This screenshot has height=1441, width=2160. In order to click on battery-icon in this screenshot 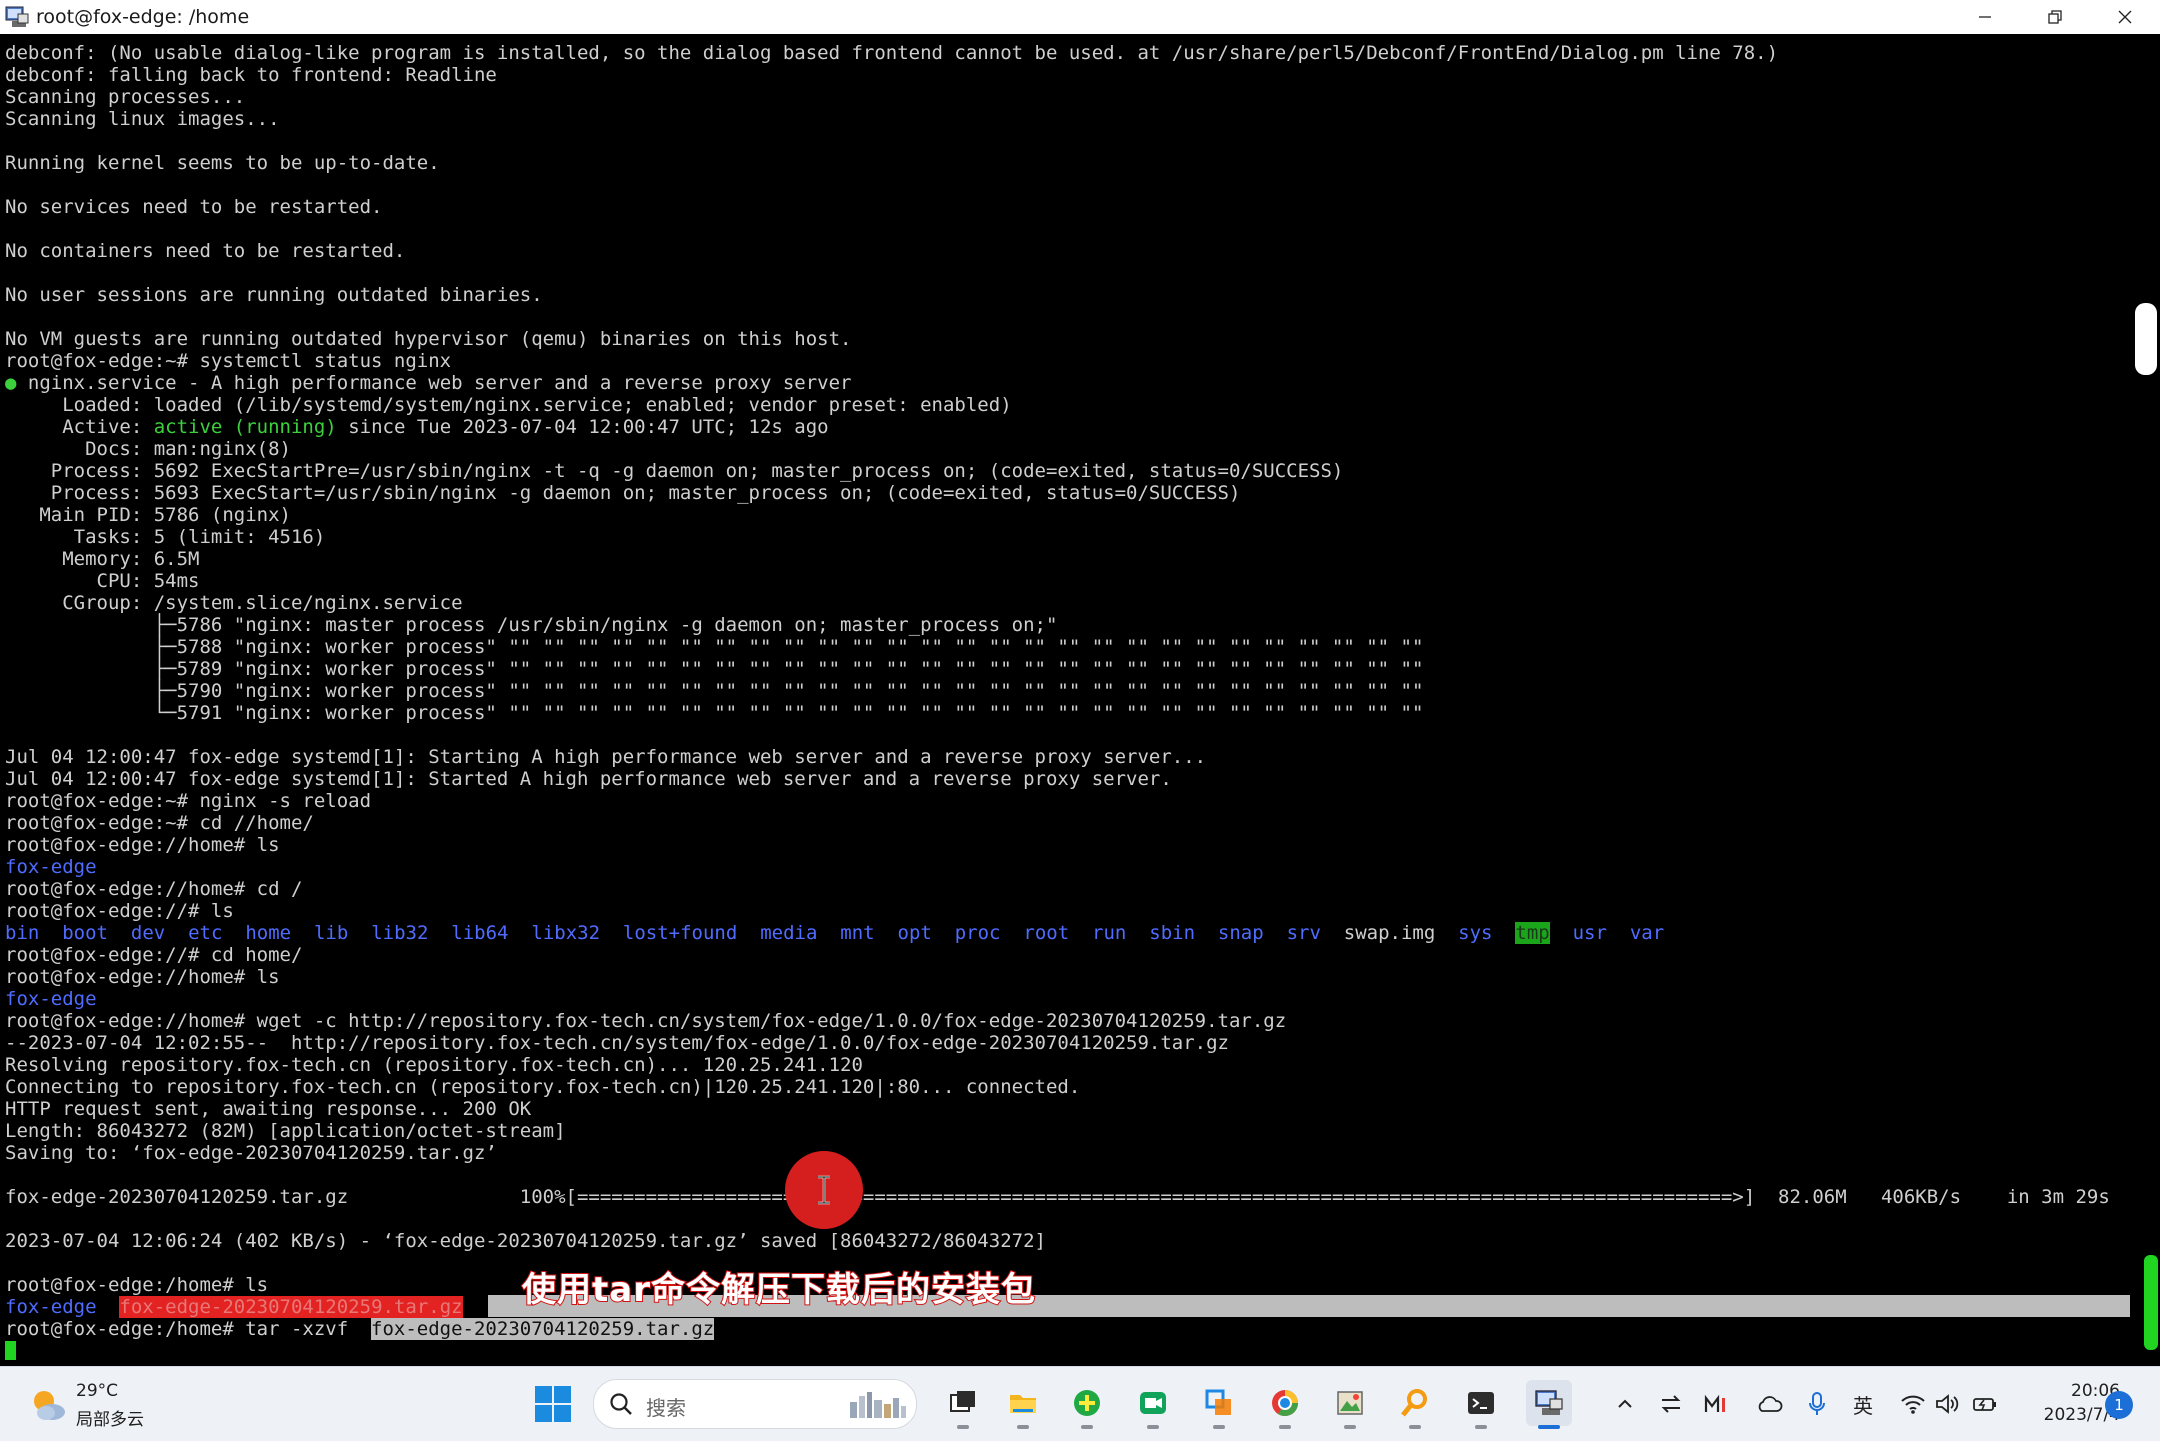, I will do `click(1985, 1404)`.